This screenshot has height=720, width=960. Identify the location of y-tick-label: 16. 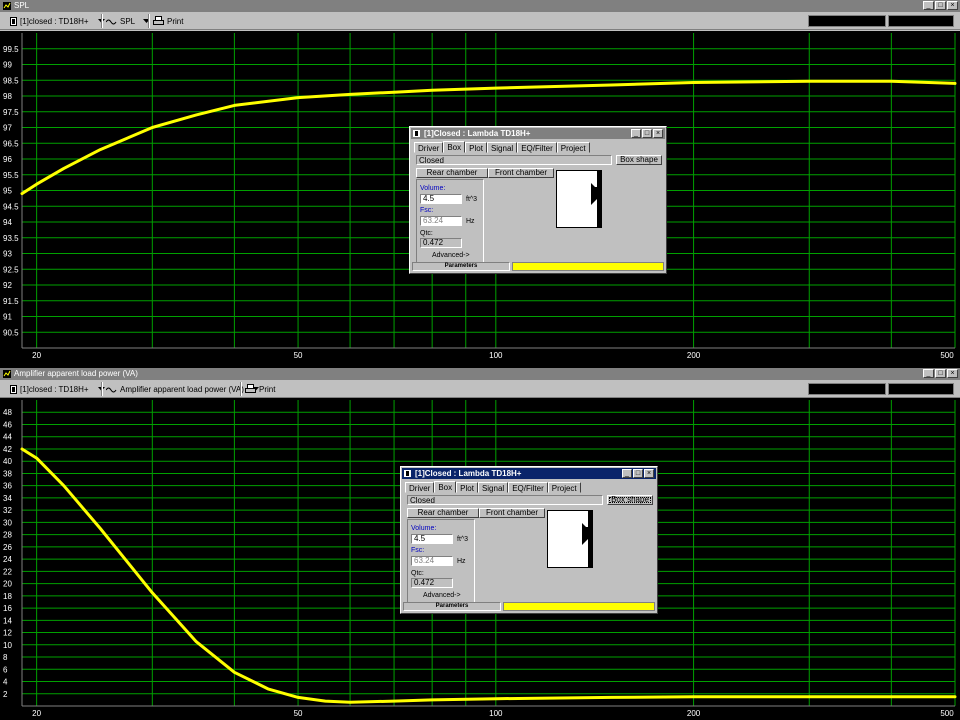
(7, 608).